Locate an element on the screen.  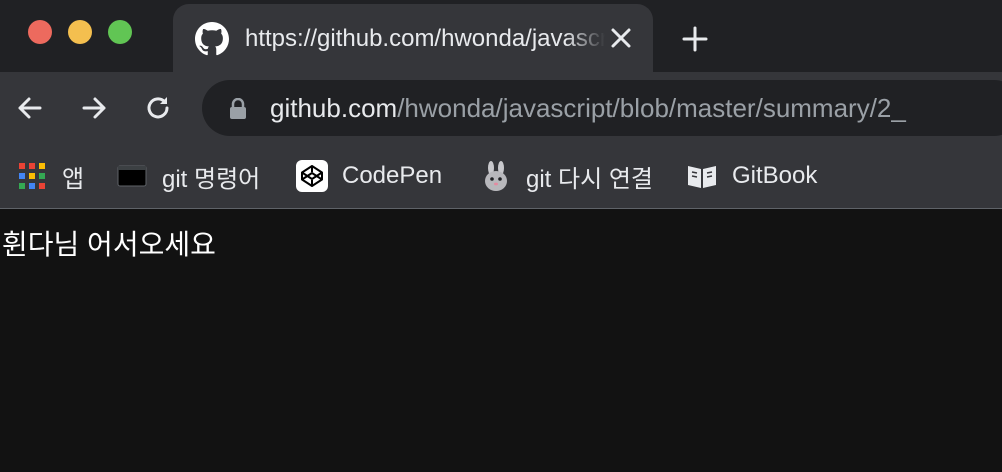
apps-grid-icon is located at coordinates (32, 176).